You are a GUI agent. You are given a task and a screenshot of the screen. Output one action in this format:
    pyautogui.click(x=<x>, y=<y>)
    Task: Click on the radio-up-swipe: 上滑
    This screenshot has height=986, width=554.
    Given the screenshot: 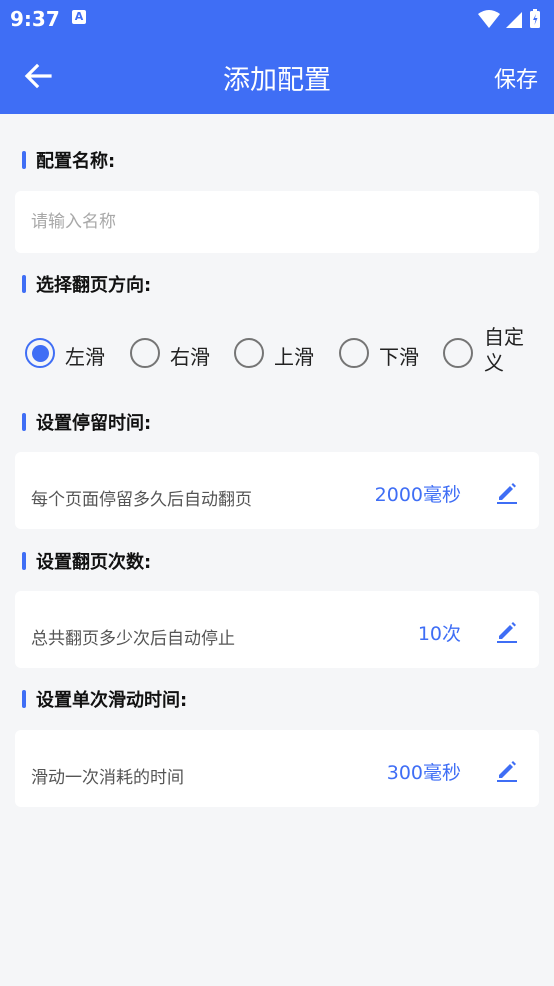 What is the action you would take?
    pyautogui.click(x=280, y=355)
    